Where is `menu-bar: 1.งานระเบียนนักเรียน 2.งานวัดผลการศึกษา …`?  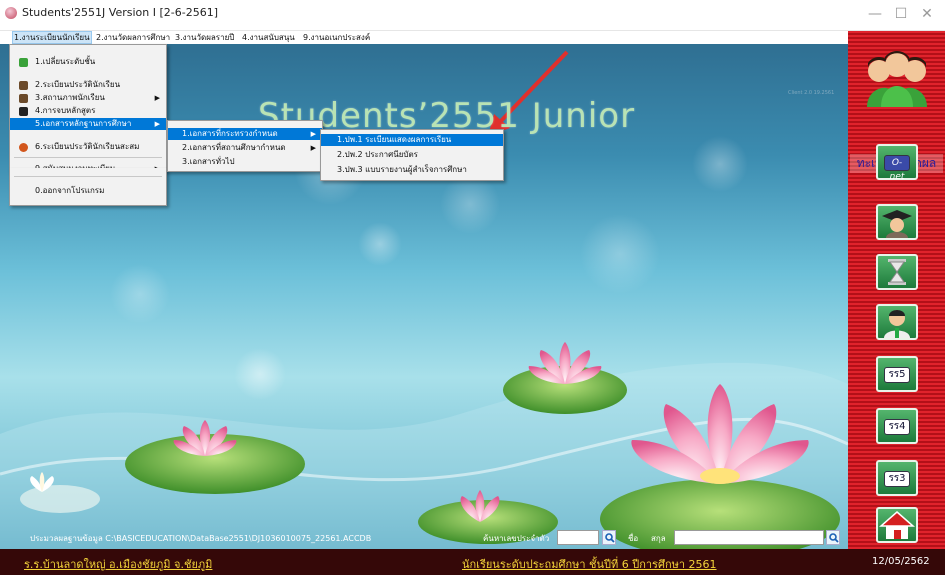 menu-bar: 1.งานระเบียนนักเรียน 2.งานวัดผลการศึกษา … is located at coordinates (424, 37).